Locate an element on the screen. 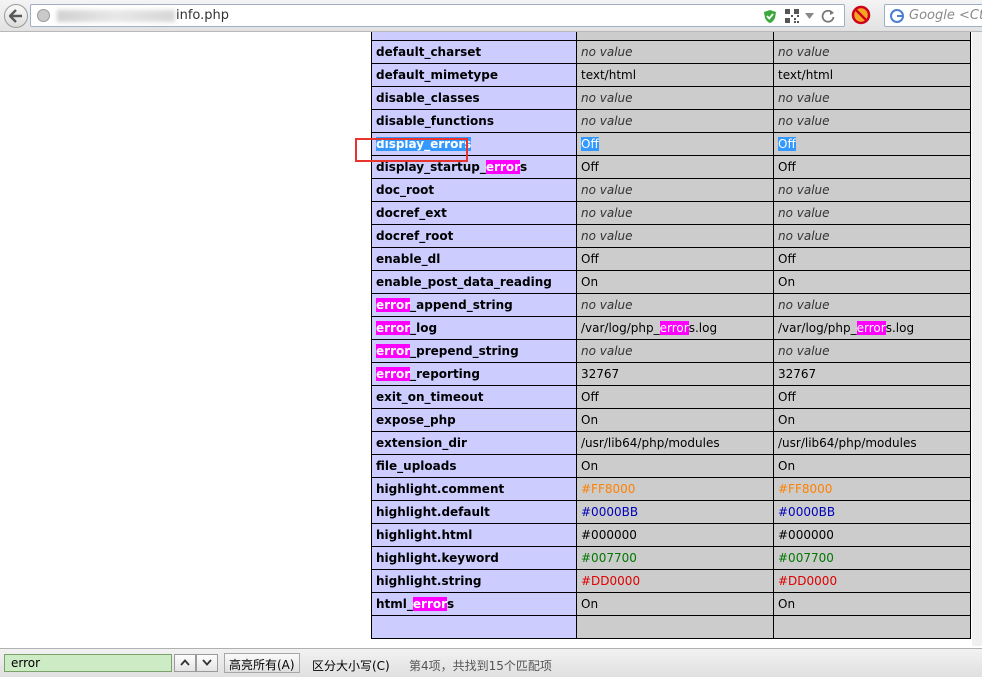 Image resolution: width=982 pixels, height=677 pixels. config-row: highlight.string #DD0000 #DD0000 is located at coordinates (671, 581).